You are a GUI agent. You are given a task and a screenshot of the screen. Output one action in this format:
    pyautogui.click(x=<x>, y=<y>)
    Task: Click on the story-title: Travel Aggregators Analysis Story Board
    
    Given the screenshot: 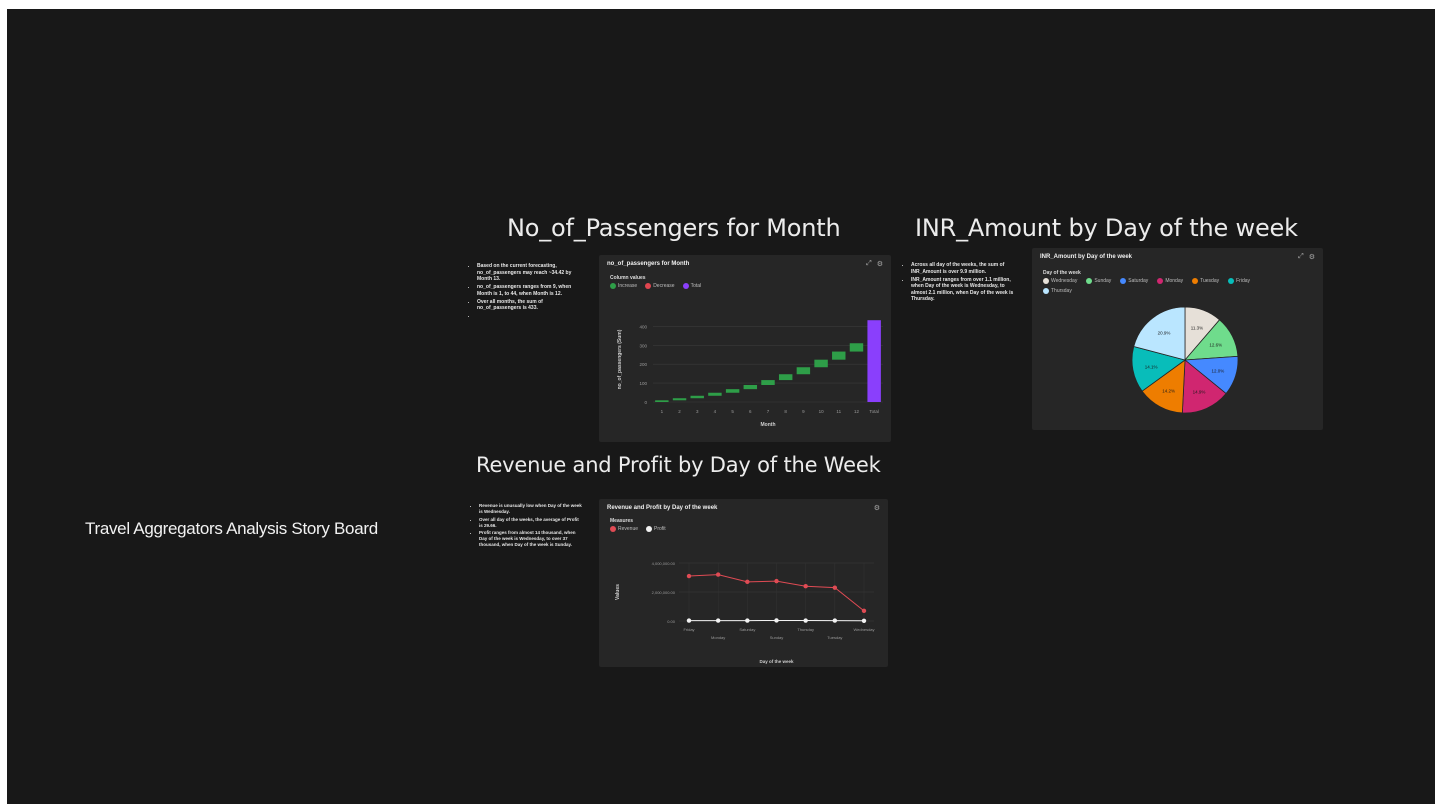 What is the action you would take?
    pyautogui.click(x=231, y=528)
    